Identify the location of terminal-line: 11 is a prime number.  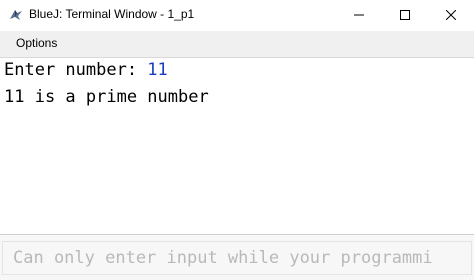
(106, 97).